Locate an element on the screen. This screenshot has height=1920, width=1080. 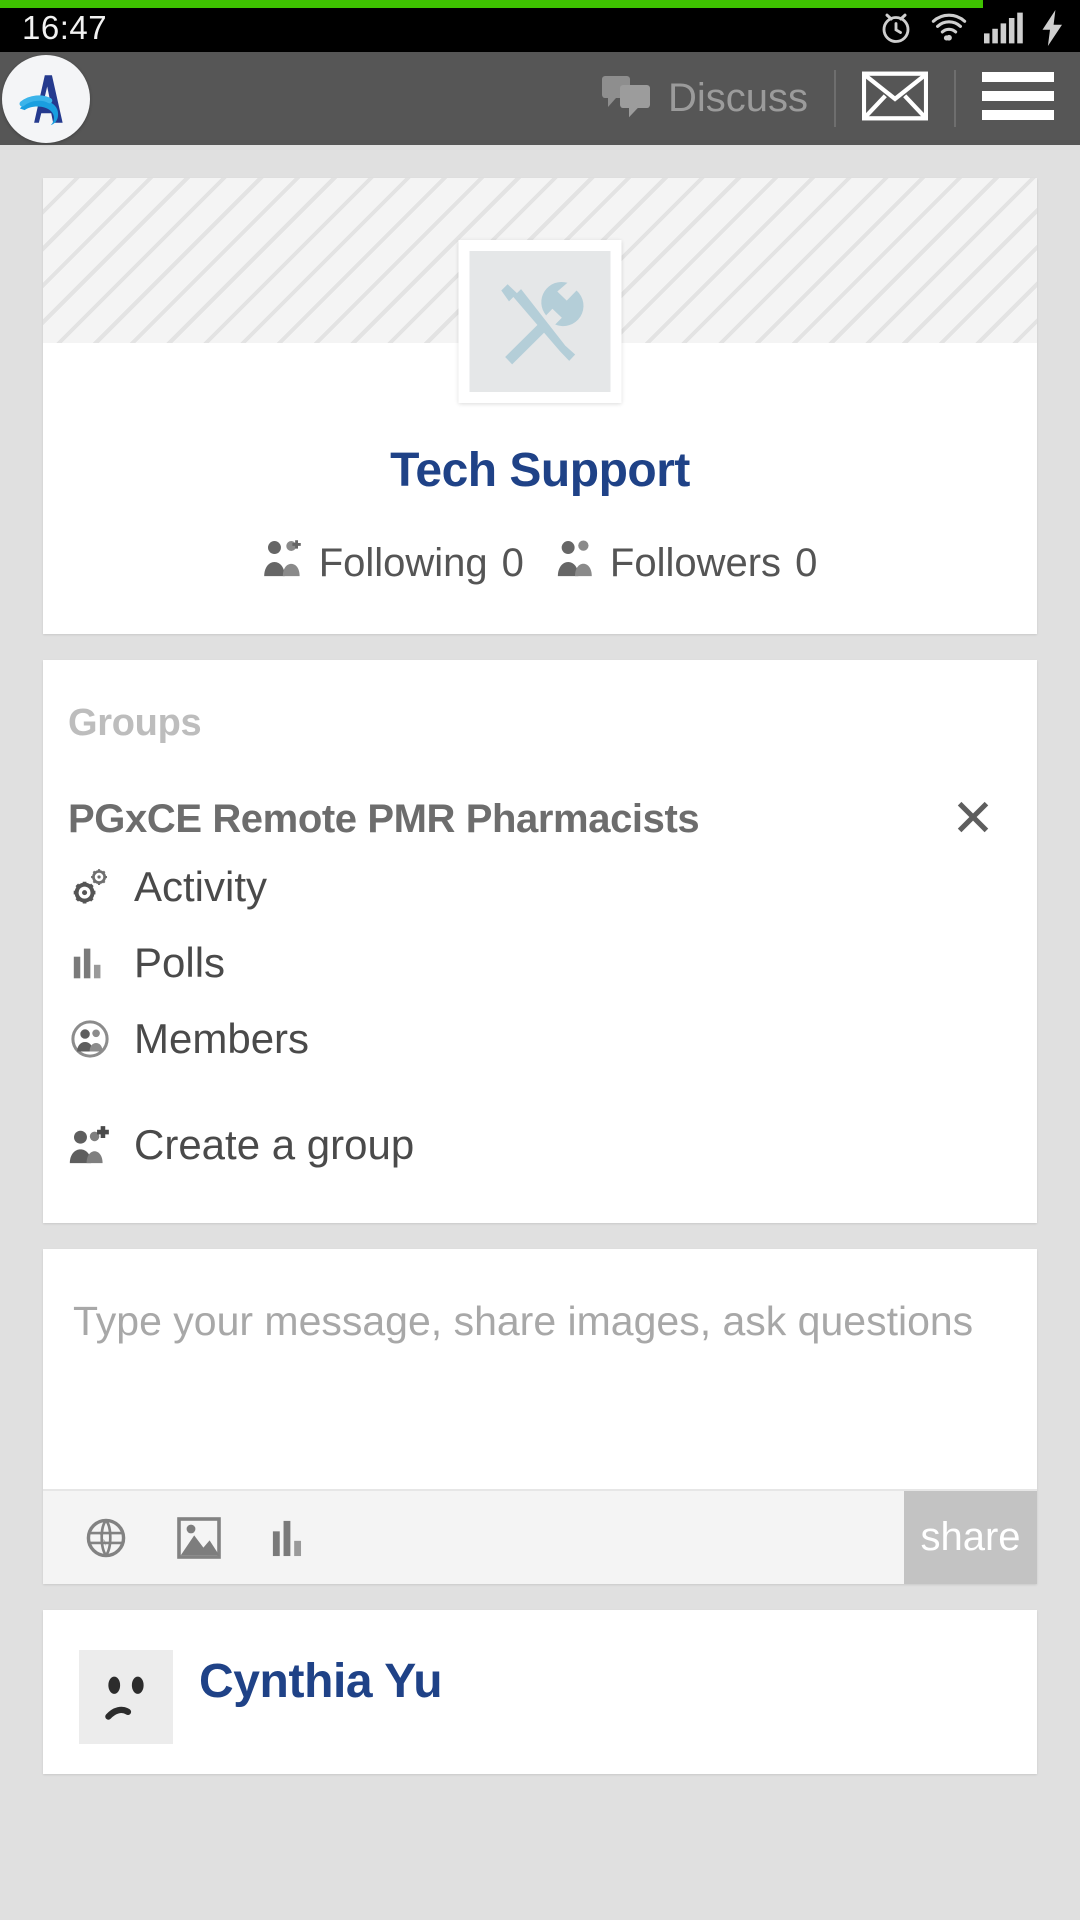
chat-bubbles-icon is located at coordinates (627, 98).